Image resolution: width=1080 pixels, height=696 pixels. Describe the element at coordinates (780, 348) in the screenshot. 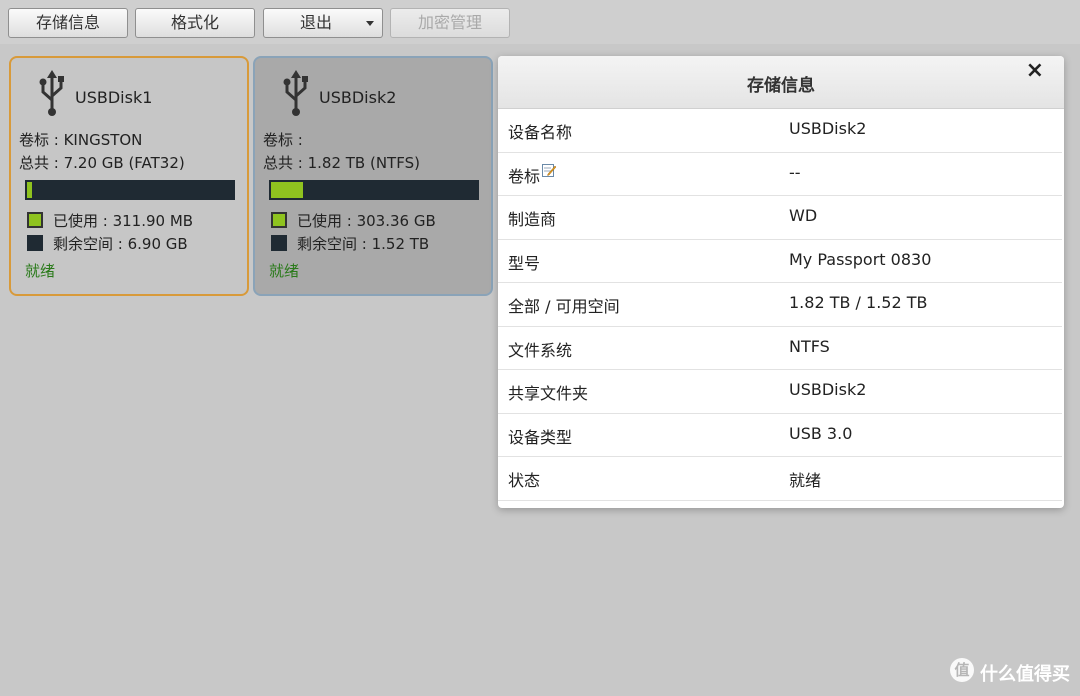

I see `table-row: 文件系统 NTFS` at that location.